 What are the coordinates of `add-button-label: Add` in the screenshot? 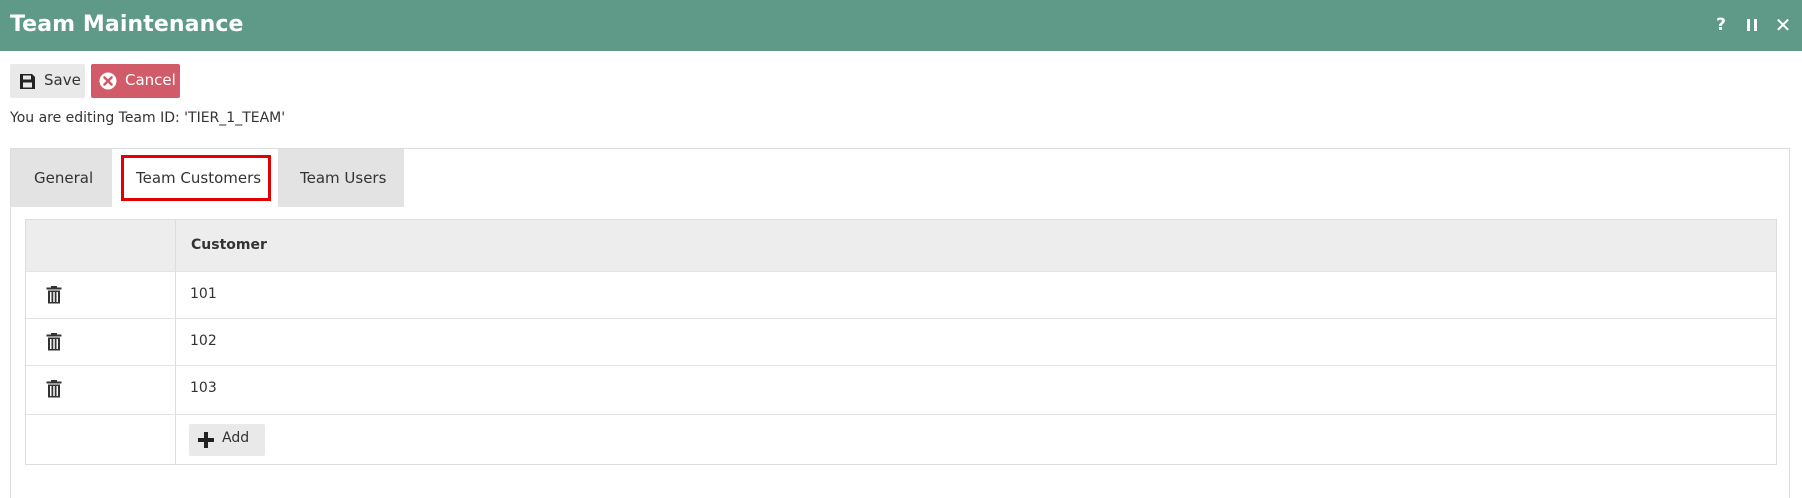 It's located at (236, 438).